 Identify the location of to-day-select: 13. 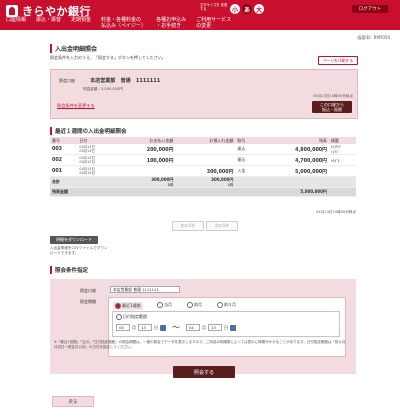
(215, 327).